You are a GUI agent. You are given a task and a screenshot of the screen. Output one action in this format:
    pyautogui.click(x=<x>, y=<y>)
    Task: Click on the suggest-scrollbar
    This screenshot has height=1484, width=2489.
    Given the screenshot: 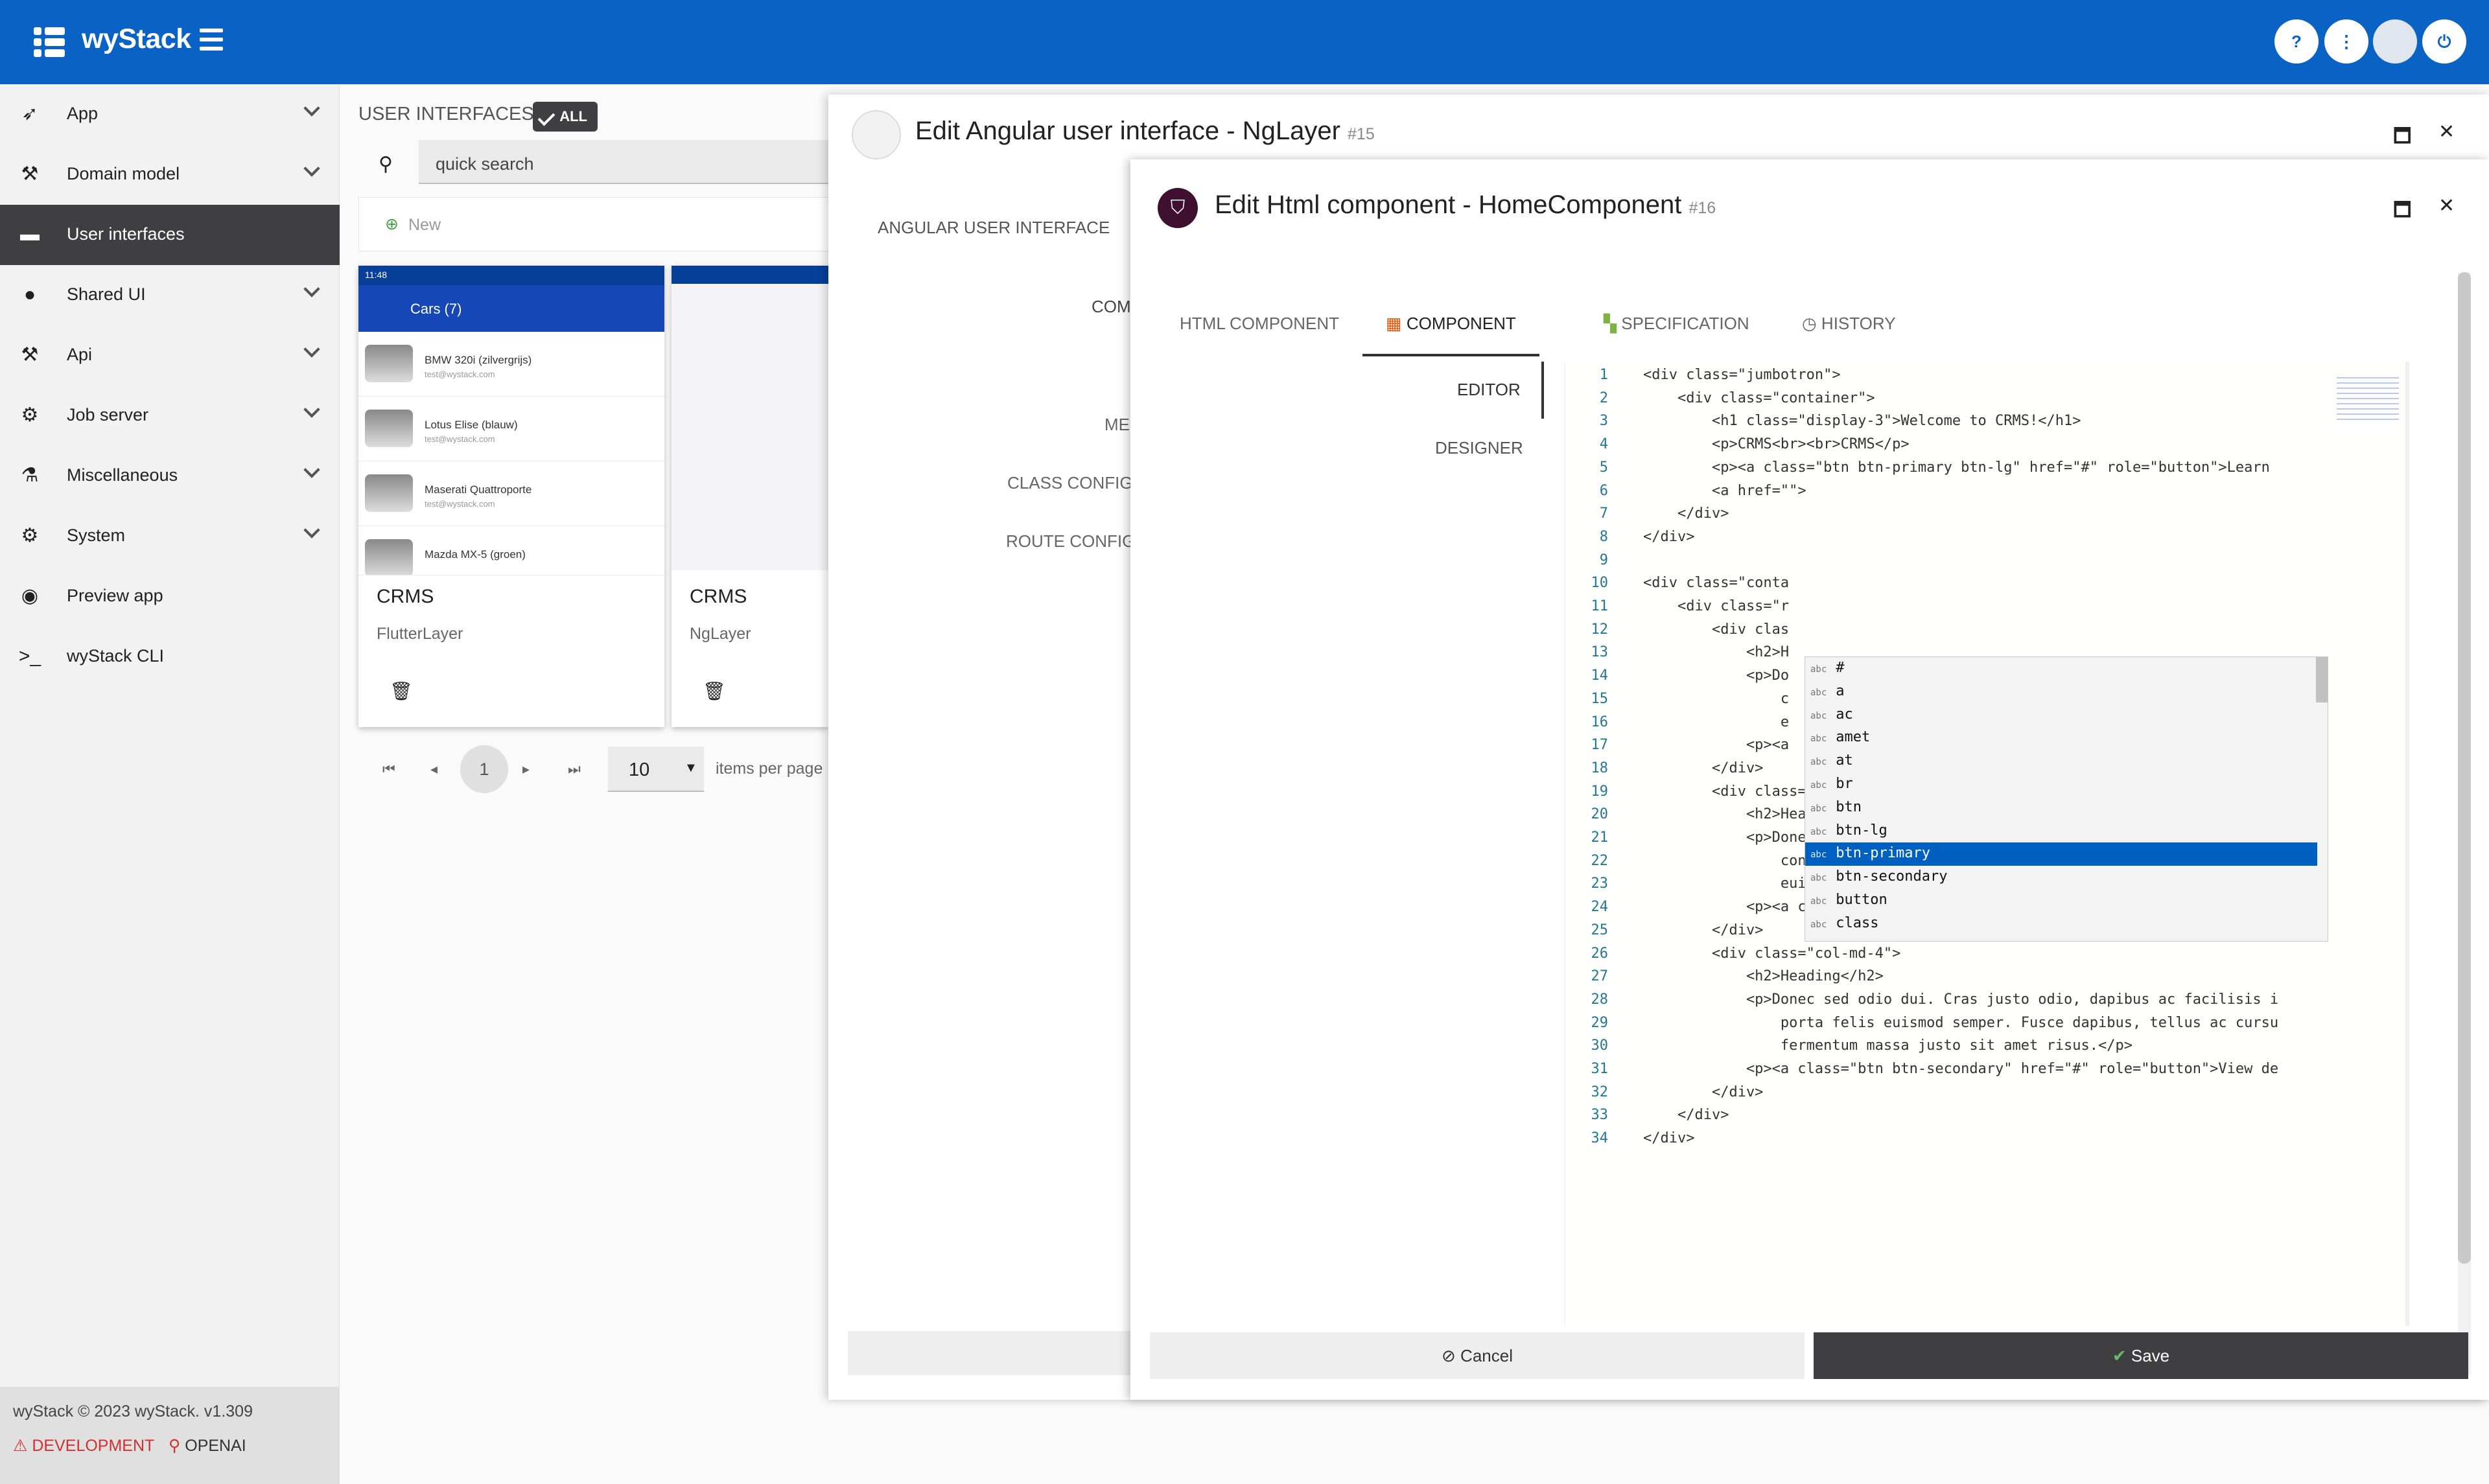 What is the action you would take?
    pyautogui.click(x=2322, y=679)
    